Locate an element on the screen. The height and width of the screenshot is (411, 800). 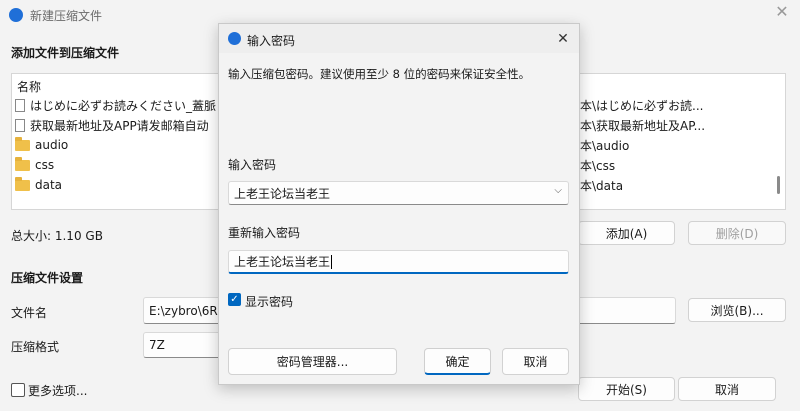
list-item-label: data is located at coordinates (49, 185).